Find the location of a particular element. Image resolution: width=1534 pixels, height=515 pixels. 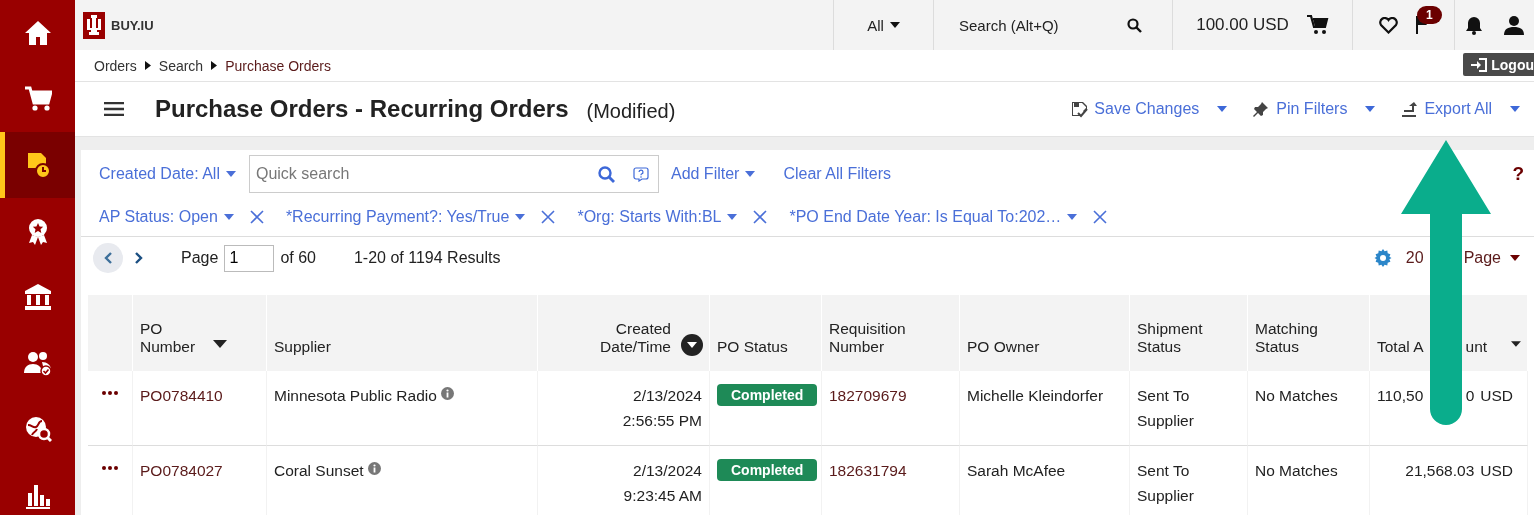

table-cell: 182709679 is located at coordinates (891, 408).